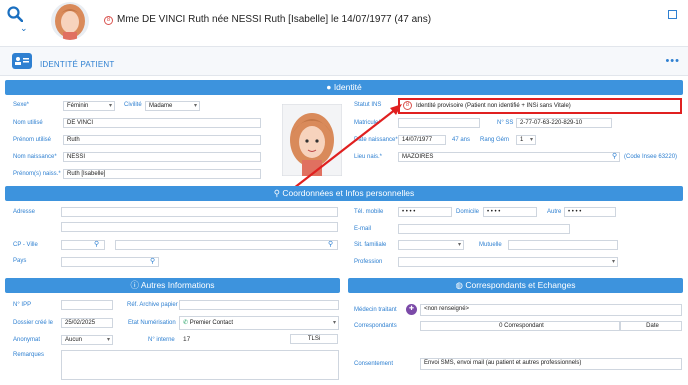 The image size is (688, 385). What do you see at coordinates (96, 244) in the screenshot?
I see `cp-pin-icon: ⚲` at bounding box center [96, 244].